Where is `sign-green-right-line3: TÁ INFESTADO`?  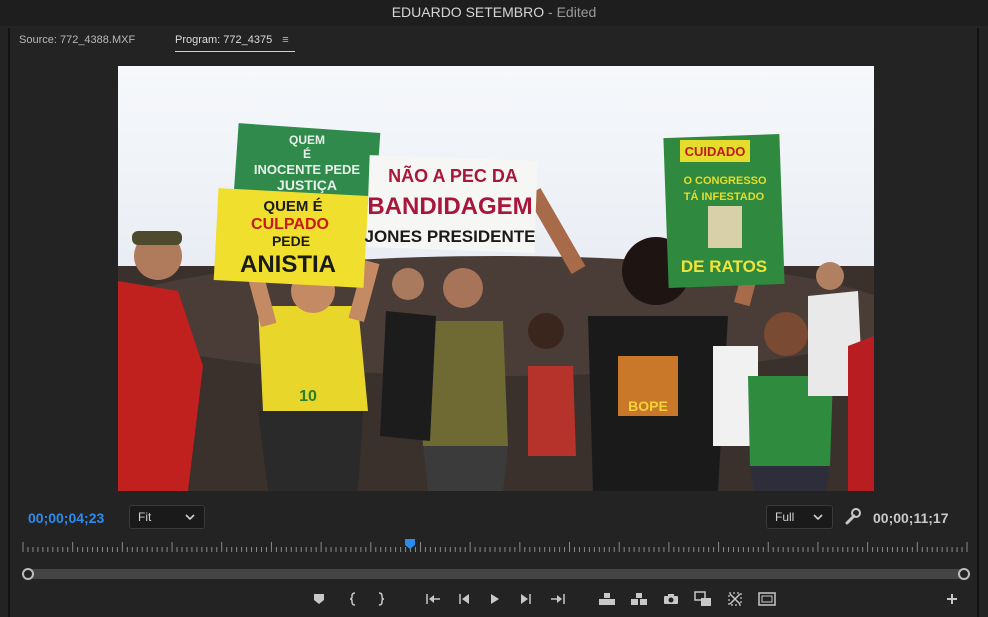
sign-green-right-line3: TÁ INFESTADO is located at coordinates (724, 196).